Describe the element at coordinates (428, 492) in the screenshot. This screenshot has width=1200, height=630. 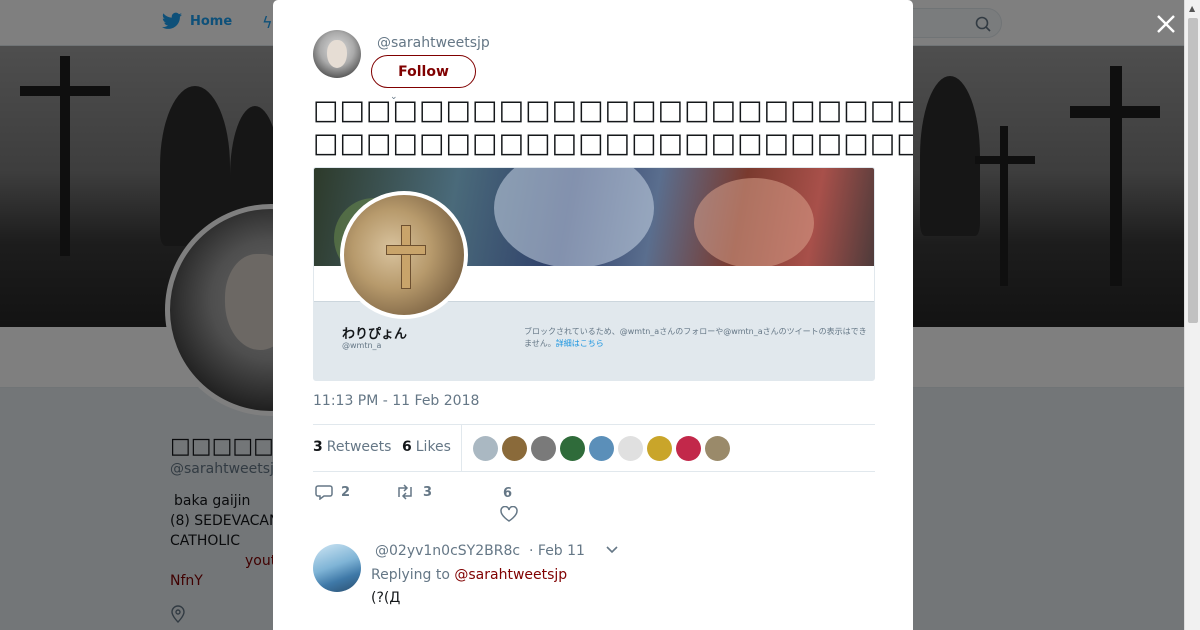
I see `retweet-count: 3` at that location.